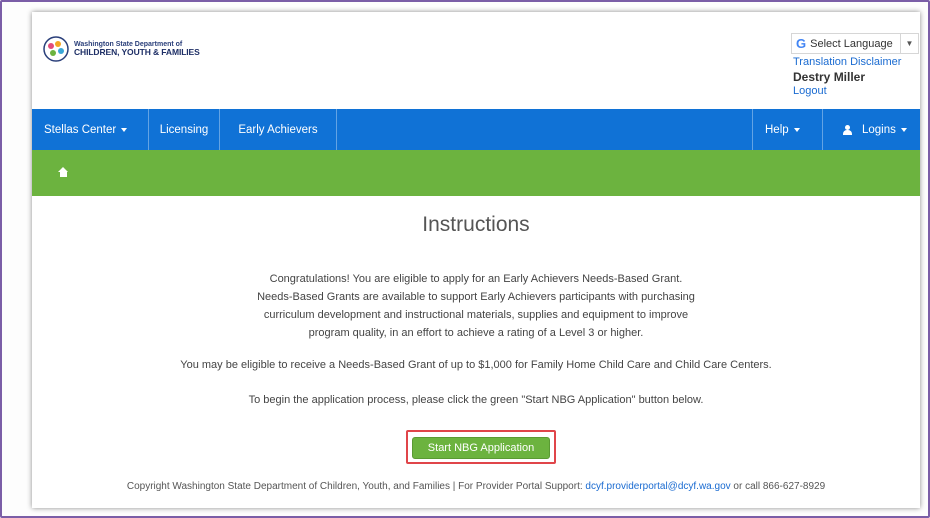  I want to click on nav-item-licensing: Licensing, so click(184, 129).